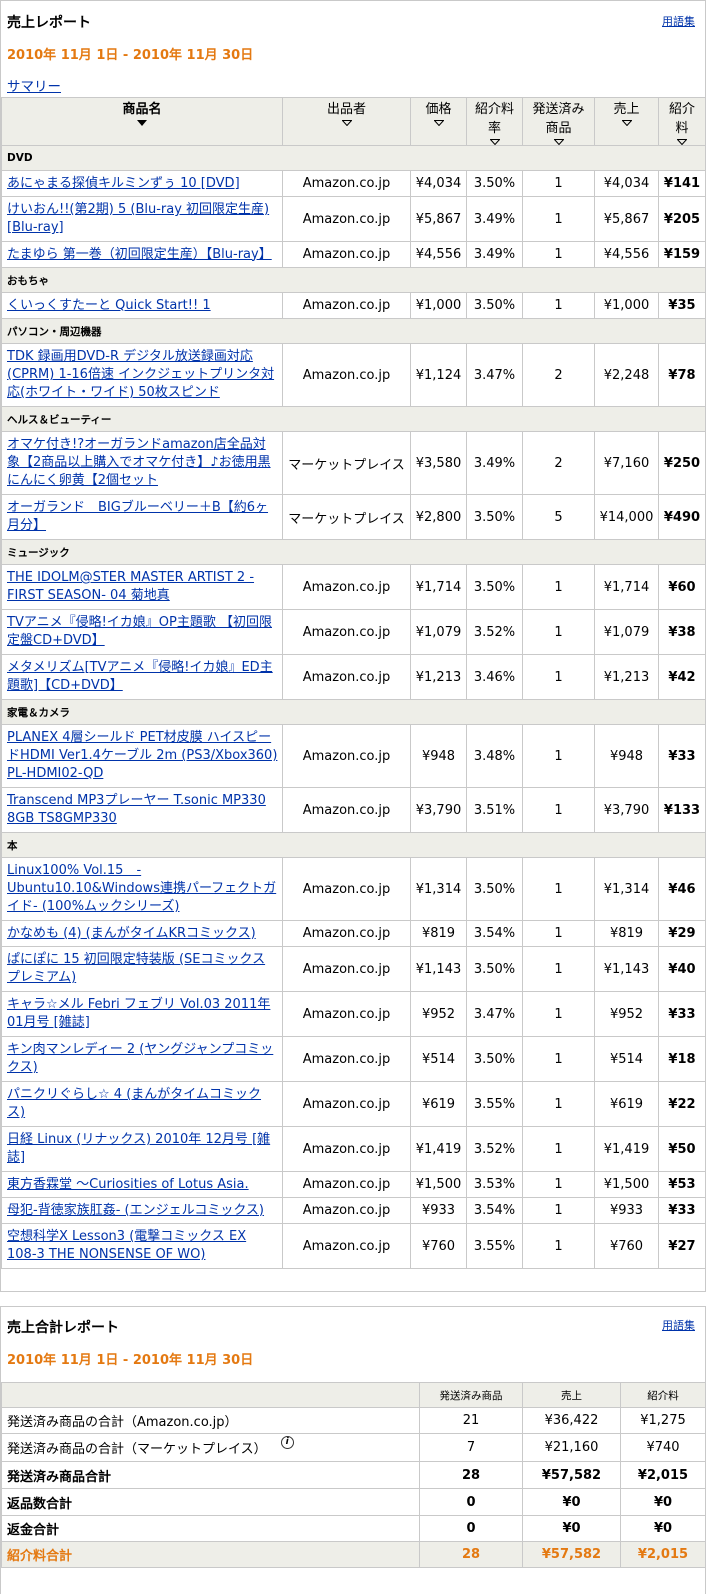 The width and height of the screenshot is (716, 1594). Describe the element at coordinates (626, 305) in the screenshot. I see `sales-cell: ¥1,000` at that location.